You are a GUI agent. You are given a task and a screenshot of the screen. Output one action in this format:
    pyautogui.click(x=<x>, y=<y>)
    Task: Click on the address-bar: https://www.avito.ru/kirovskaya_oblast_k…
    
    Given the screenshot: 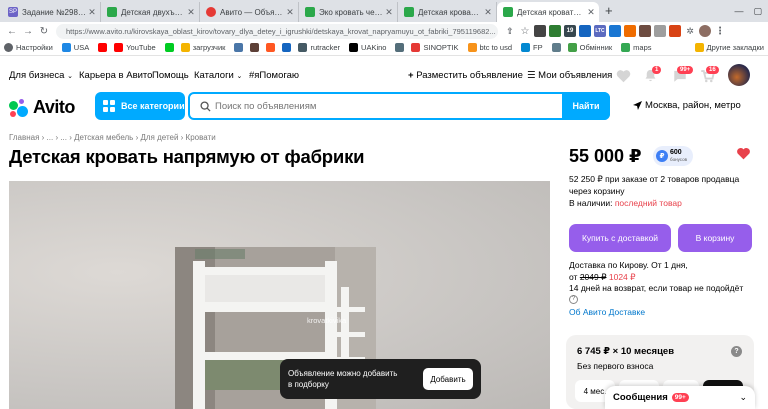 What is the action you would take?
    pyautogui.click(x=277, y=31)
    